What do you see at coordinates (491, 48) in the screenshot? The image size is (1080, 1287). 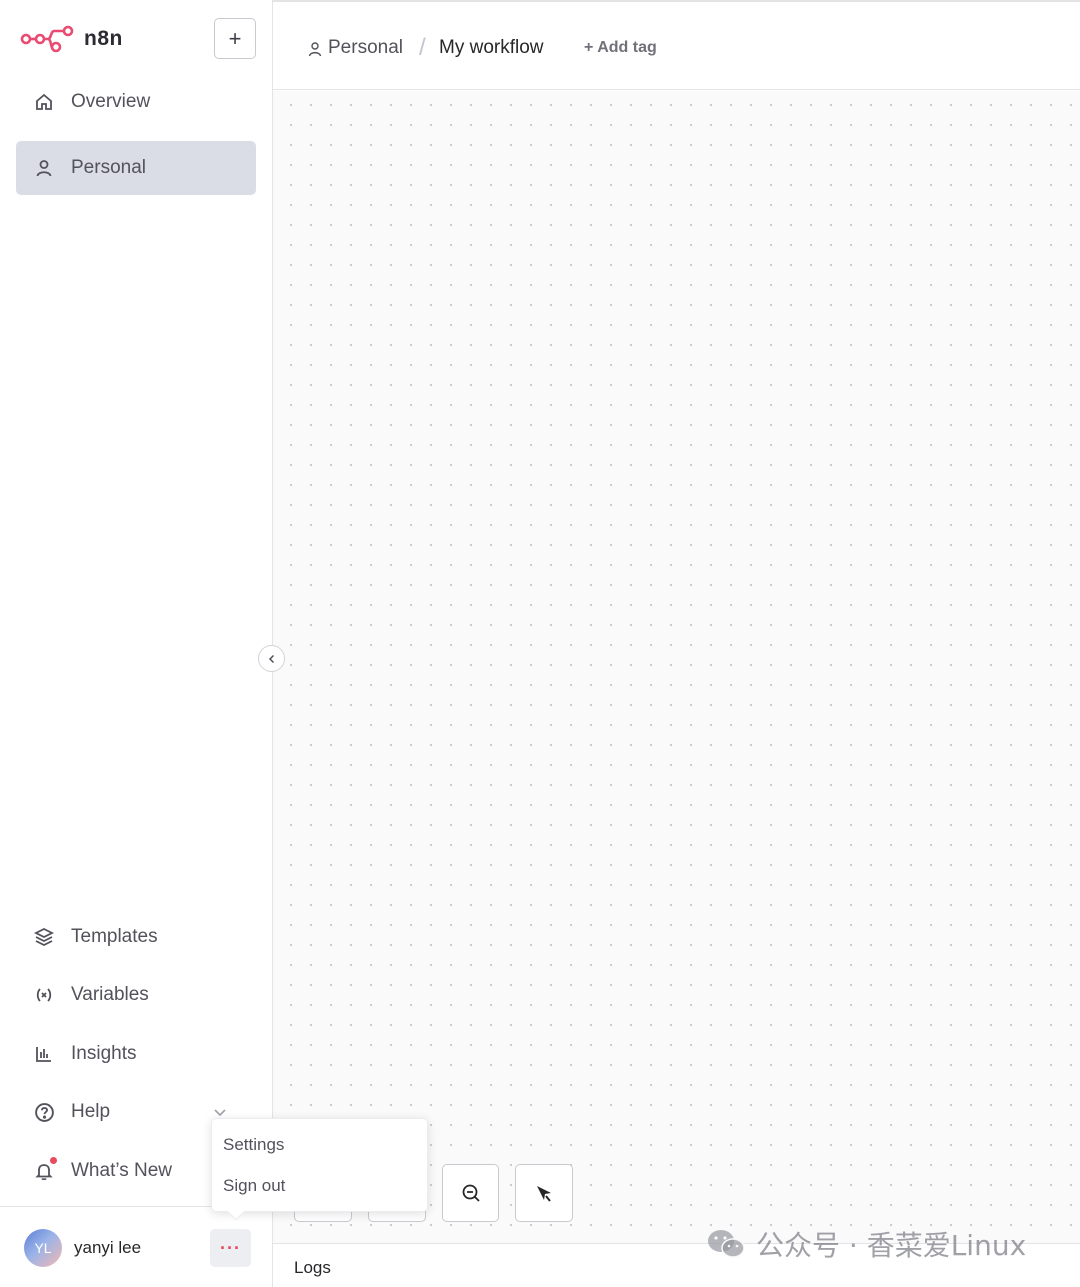 I see `workflow-name: My workflow` at bounding box center [491, 48].